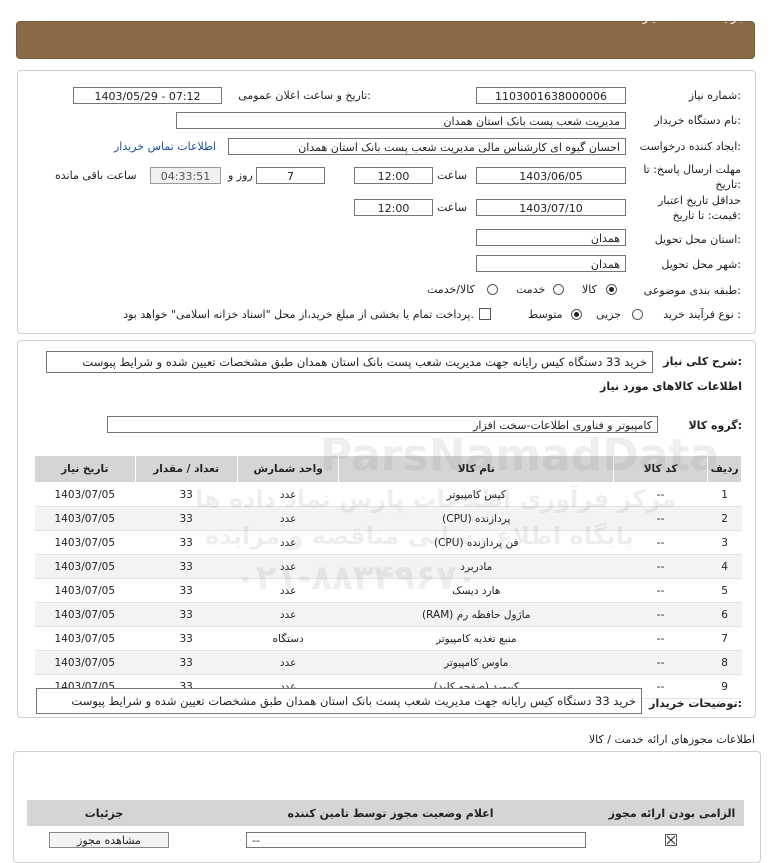 The height and width of the screenshot is (863, 770). I want to click on deadline-date-field: 1403/06/05, so click(551, 175).